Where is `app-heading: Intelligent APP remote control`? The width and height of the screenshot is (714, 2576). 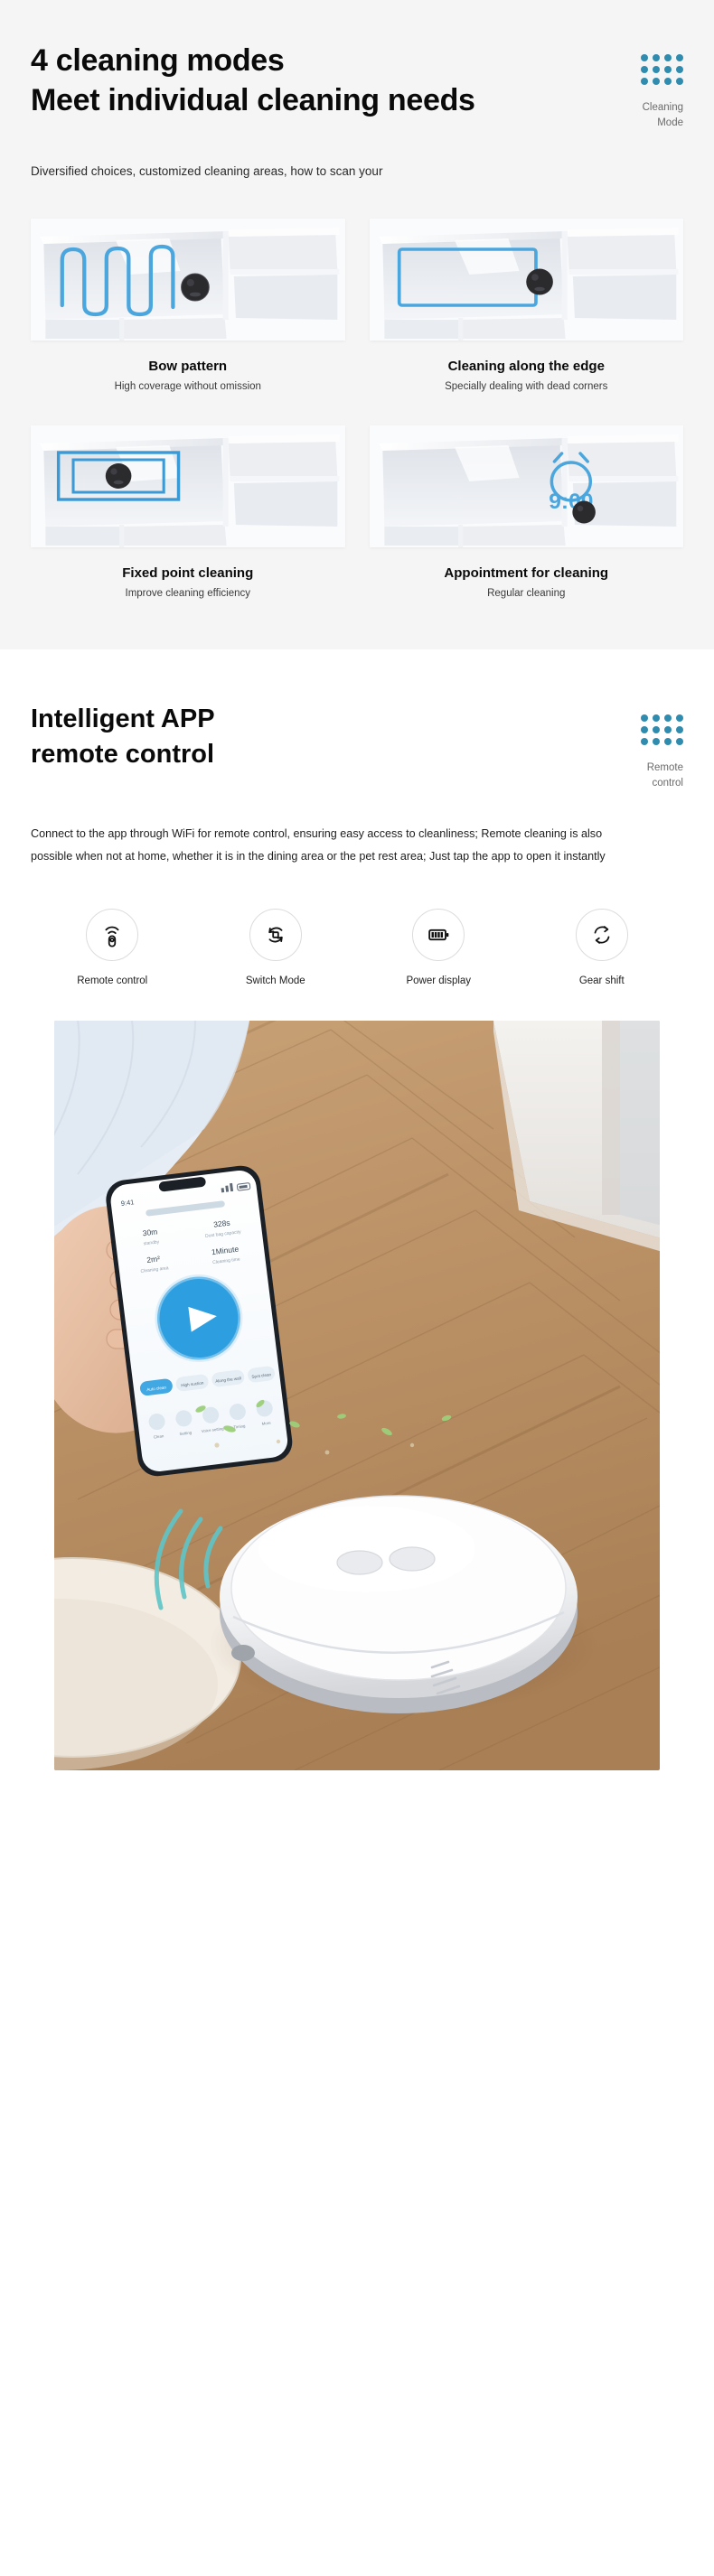 app-heading: Intelligent APP remote control is located at coordinates (123, 736).